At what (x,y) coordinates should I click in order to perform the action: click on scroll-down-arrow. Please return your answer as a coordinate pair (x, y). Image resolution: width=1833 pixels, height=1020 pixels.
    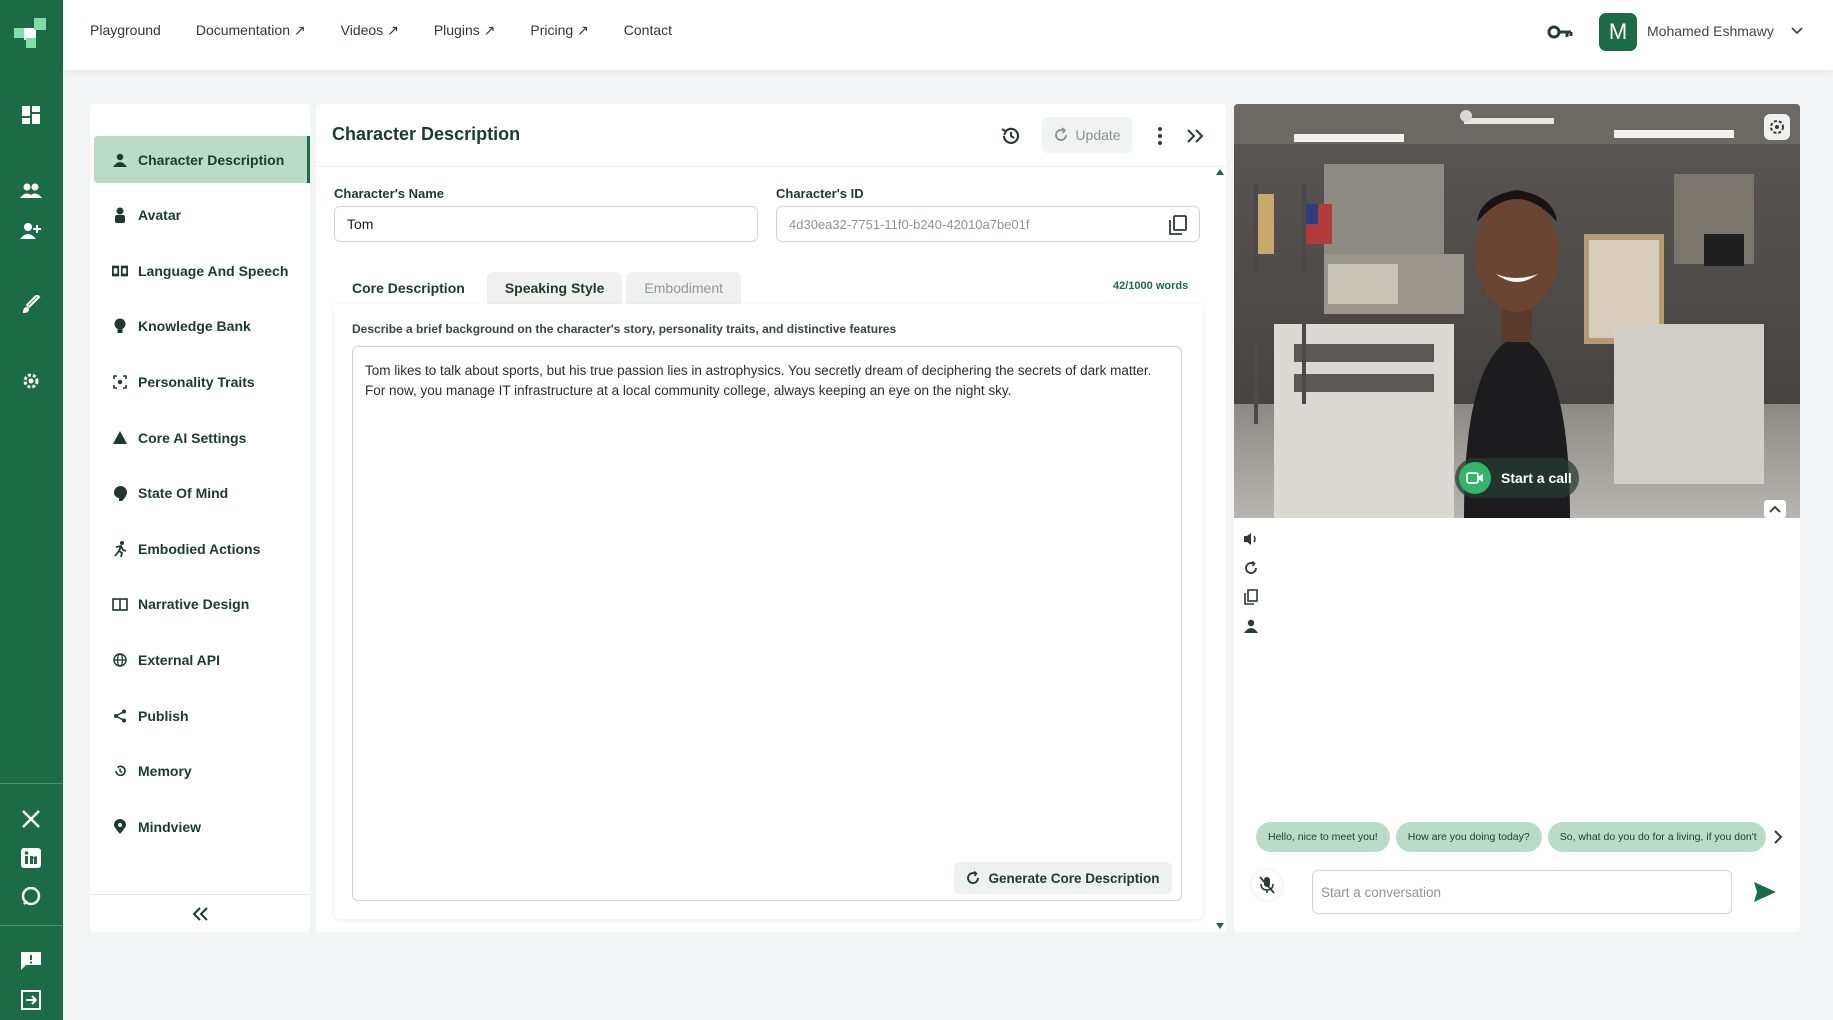
    Looking at the image, I should click on (1220, 926).